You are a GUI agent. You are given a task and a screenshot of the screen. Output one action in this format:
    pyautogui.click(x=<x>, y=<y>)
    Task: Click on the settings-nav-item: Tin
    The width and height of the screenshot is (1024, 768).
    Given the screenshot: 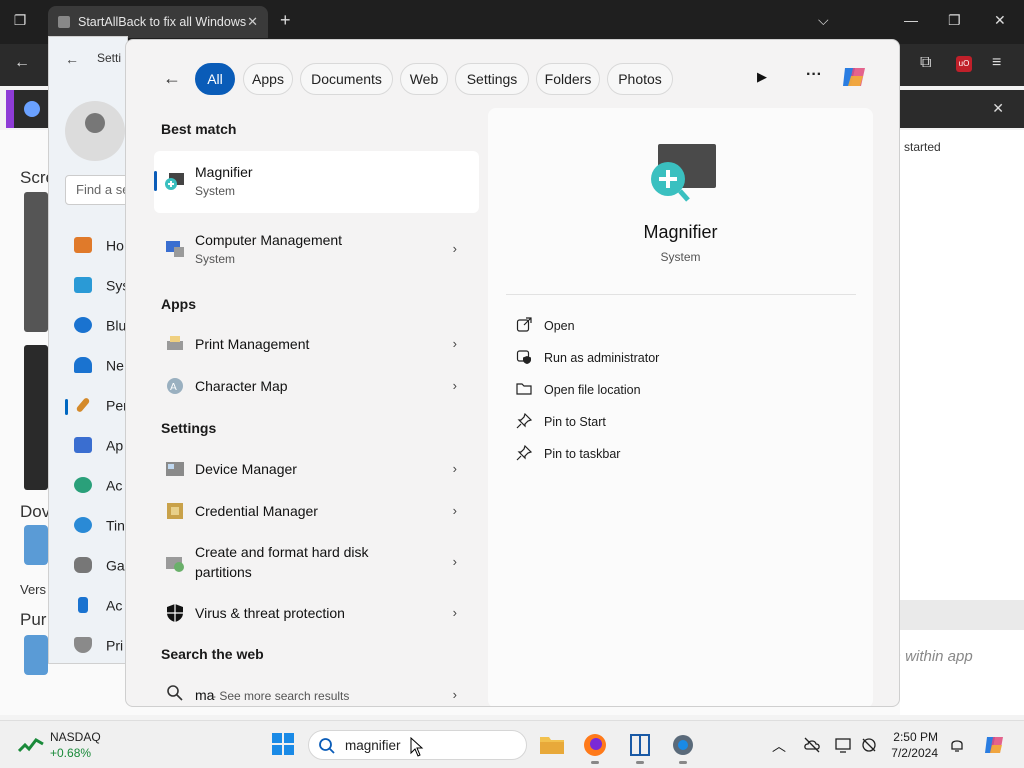 What is the action you would take?
    pyautogui.click(x=101, y=526)
    